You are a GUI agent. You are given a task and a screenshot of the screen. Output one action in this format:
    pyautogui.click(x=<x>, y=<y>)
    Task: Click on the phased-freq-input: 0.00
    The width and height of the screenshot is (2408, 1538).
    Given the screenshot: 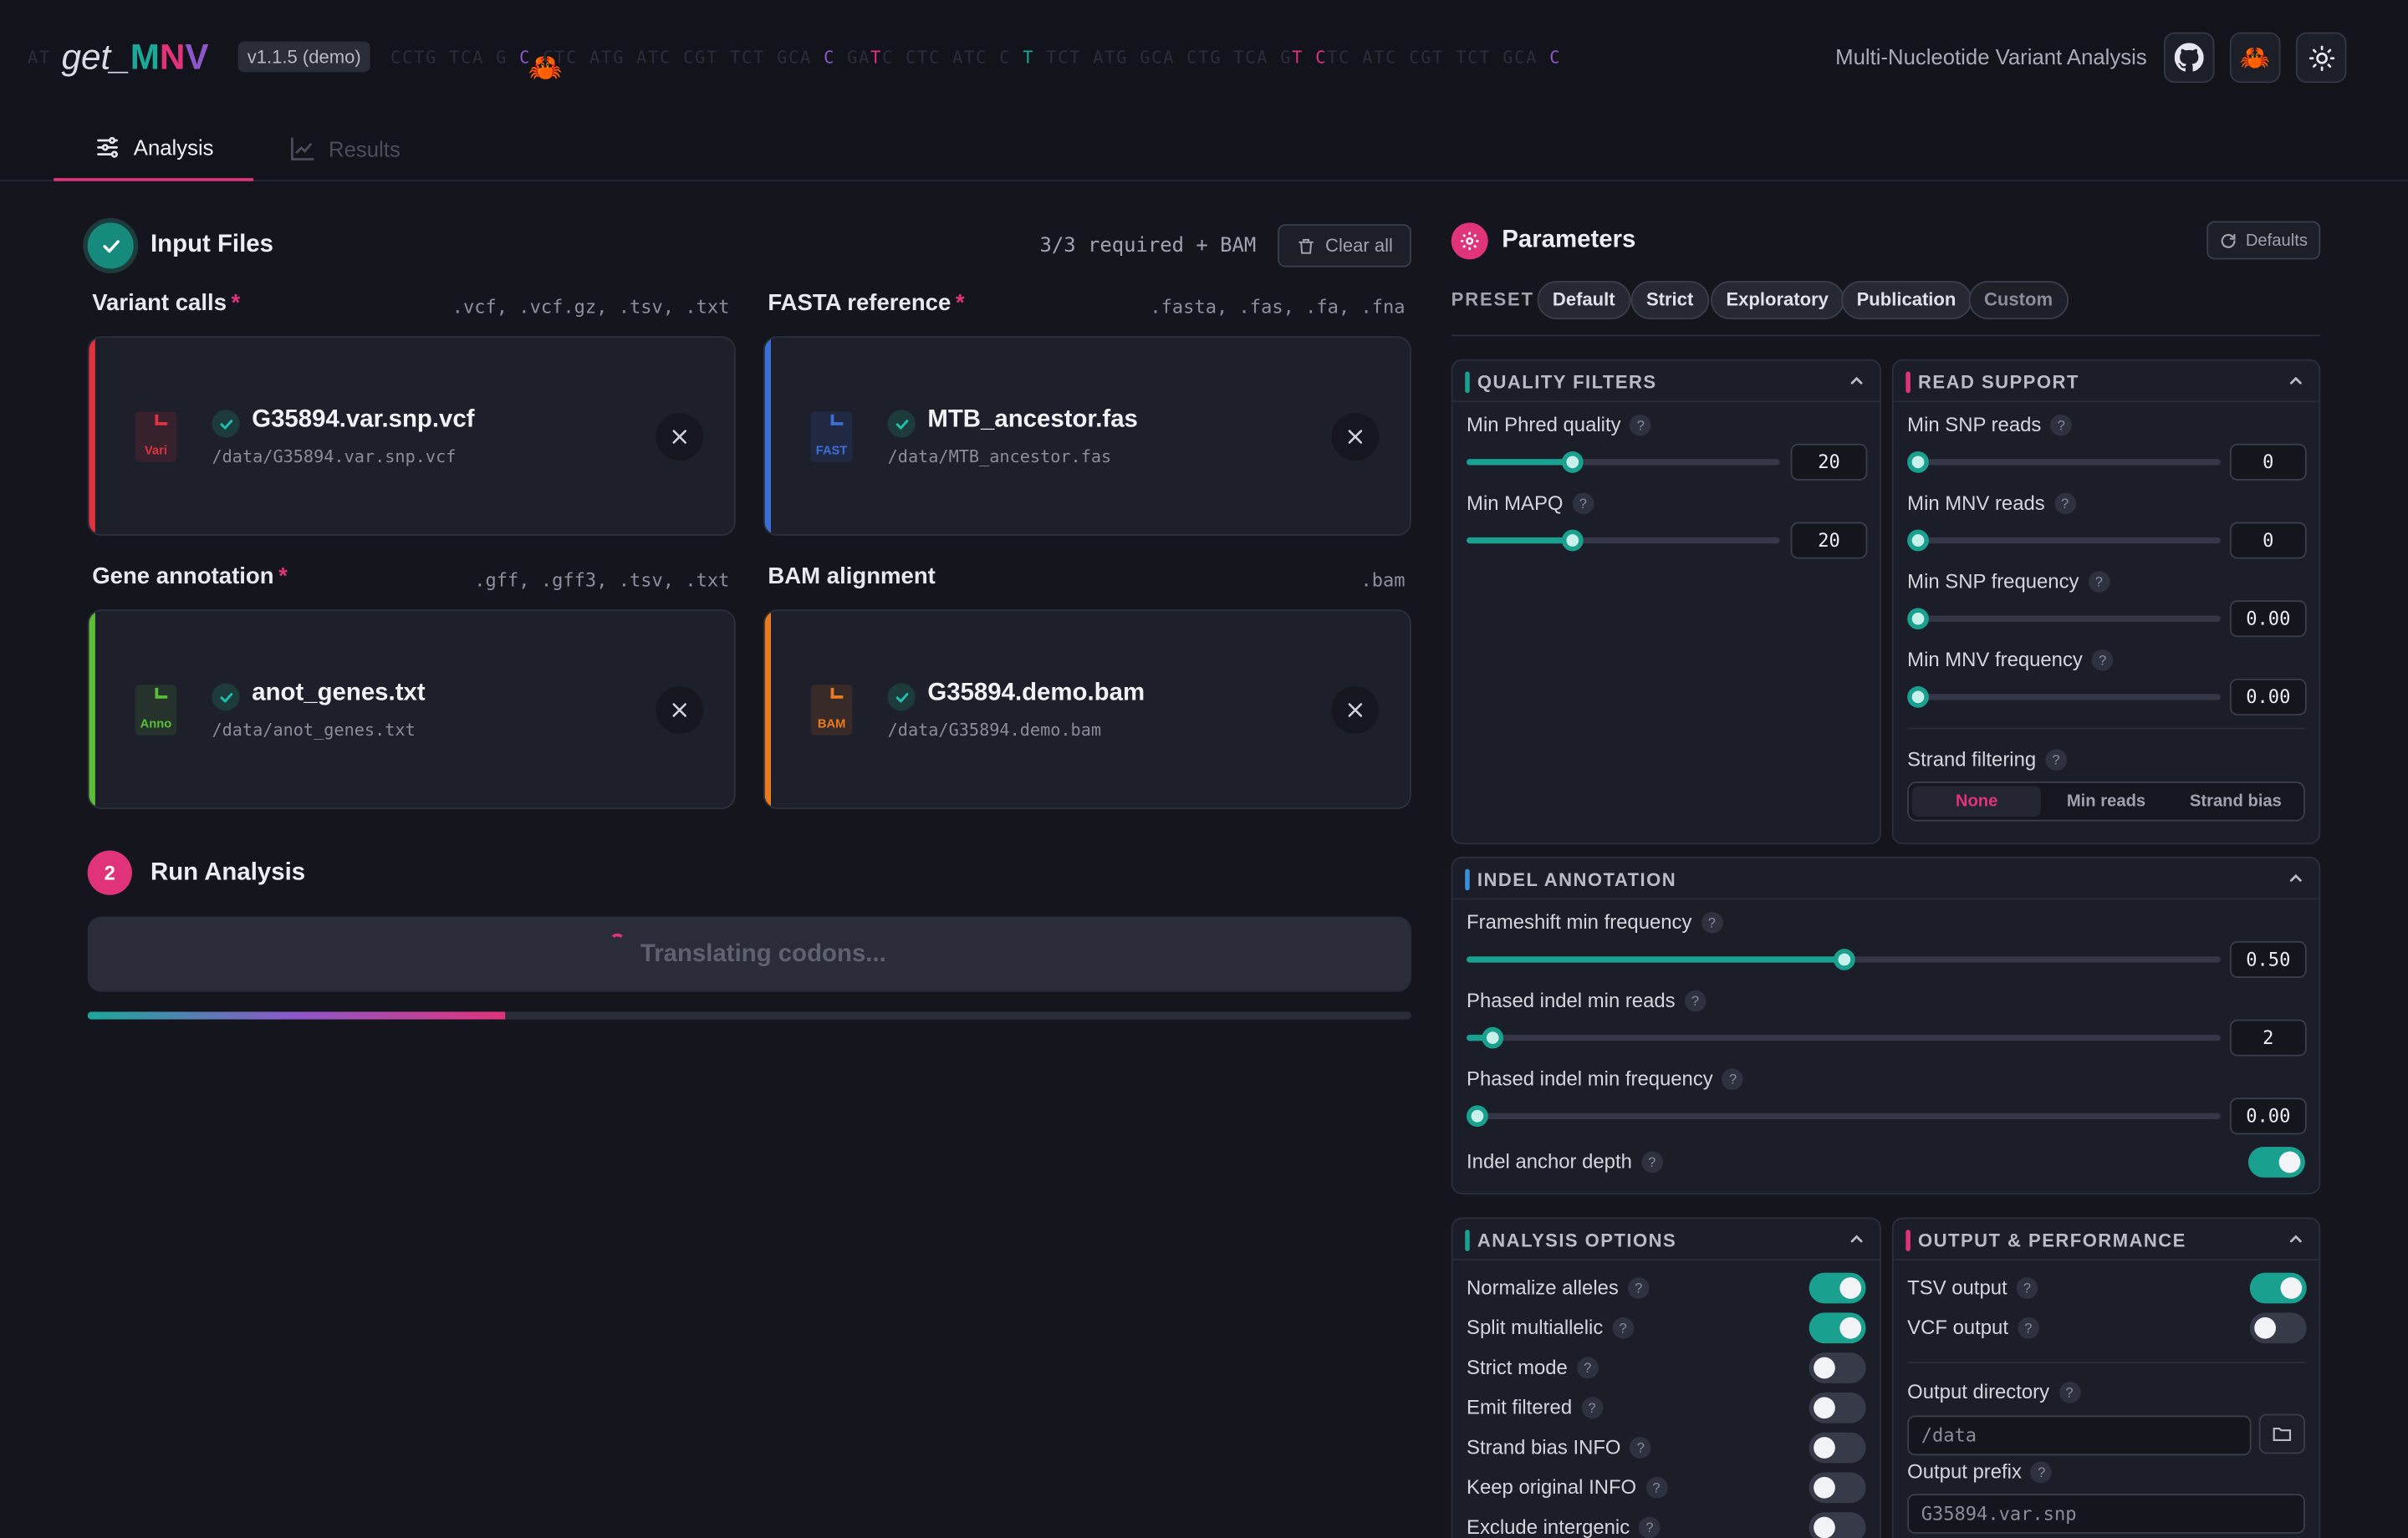 What is the action you would take?
    pyautogui.click(x=2268, y=1116)
    